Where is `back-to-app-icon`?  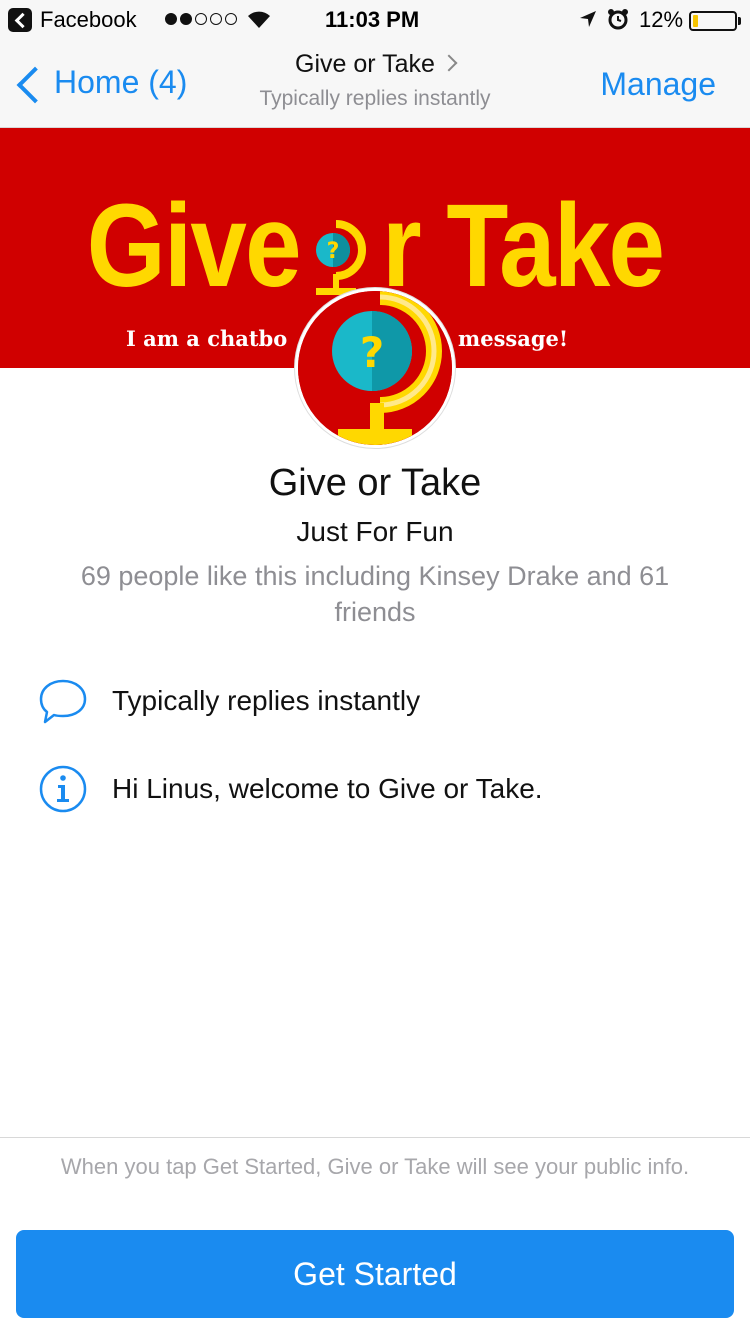 back-to-app-icon is located at coordinates (20, 20).